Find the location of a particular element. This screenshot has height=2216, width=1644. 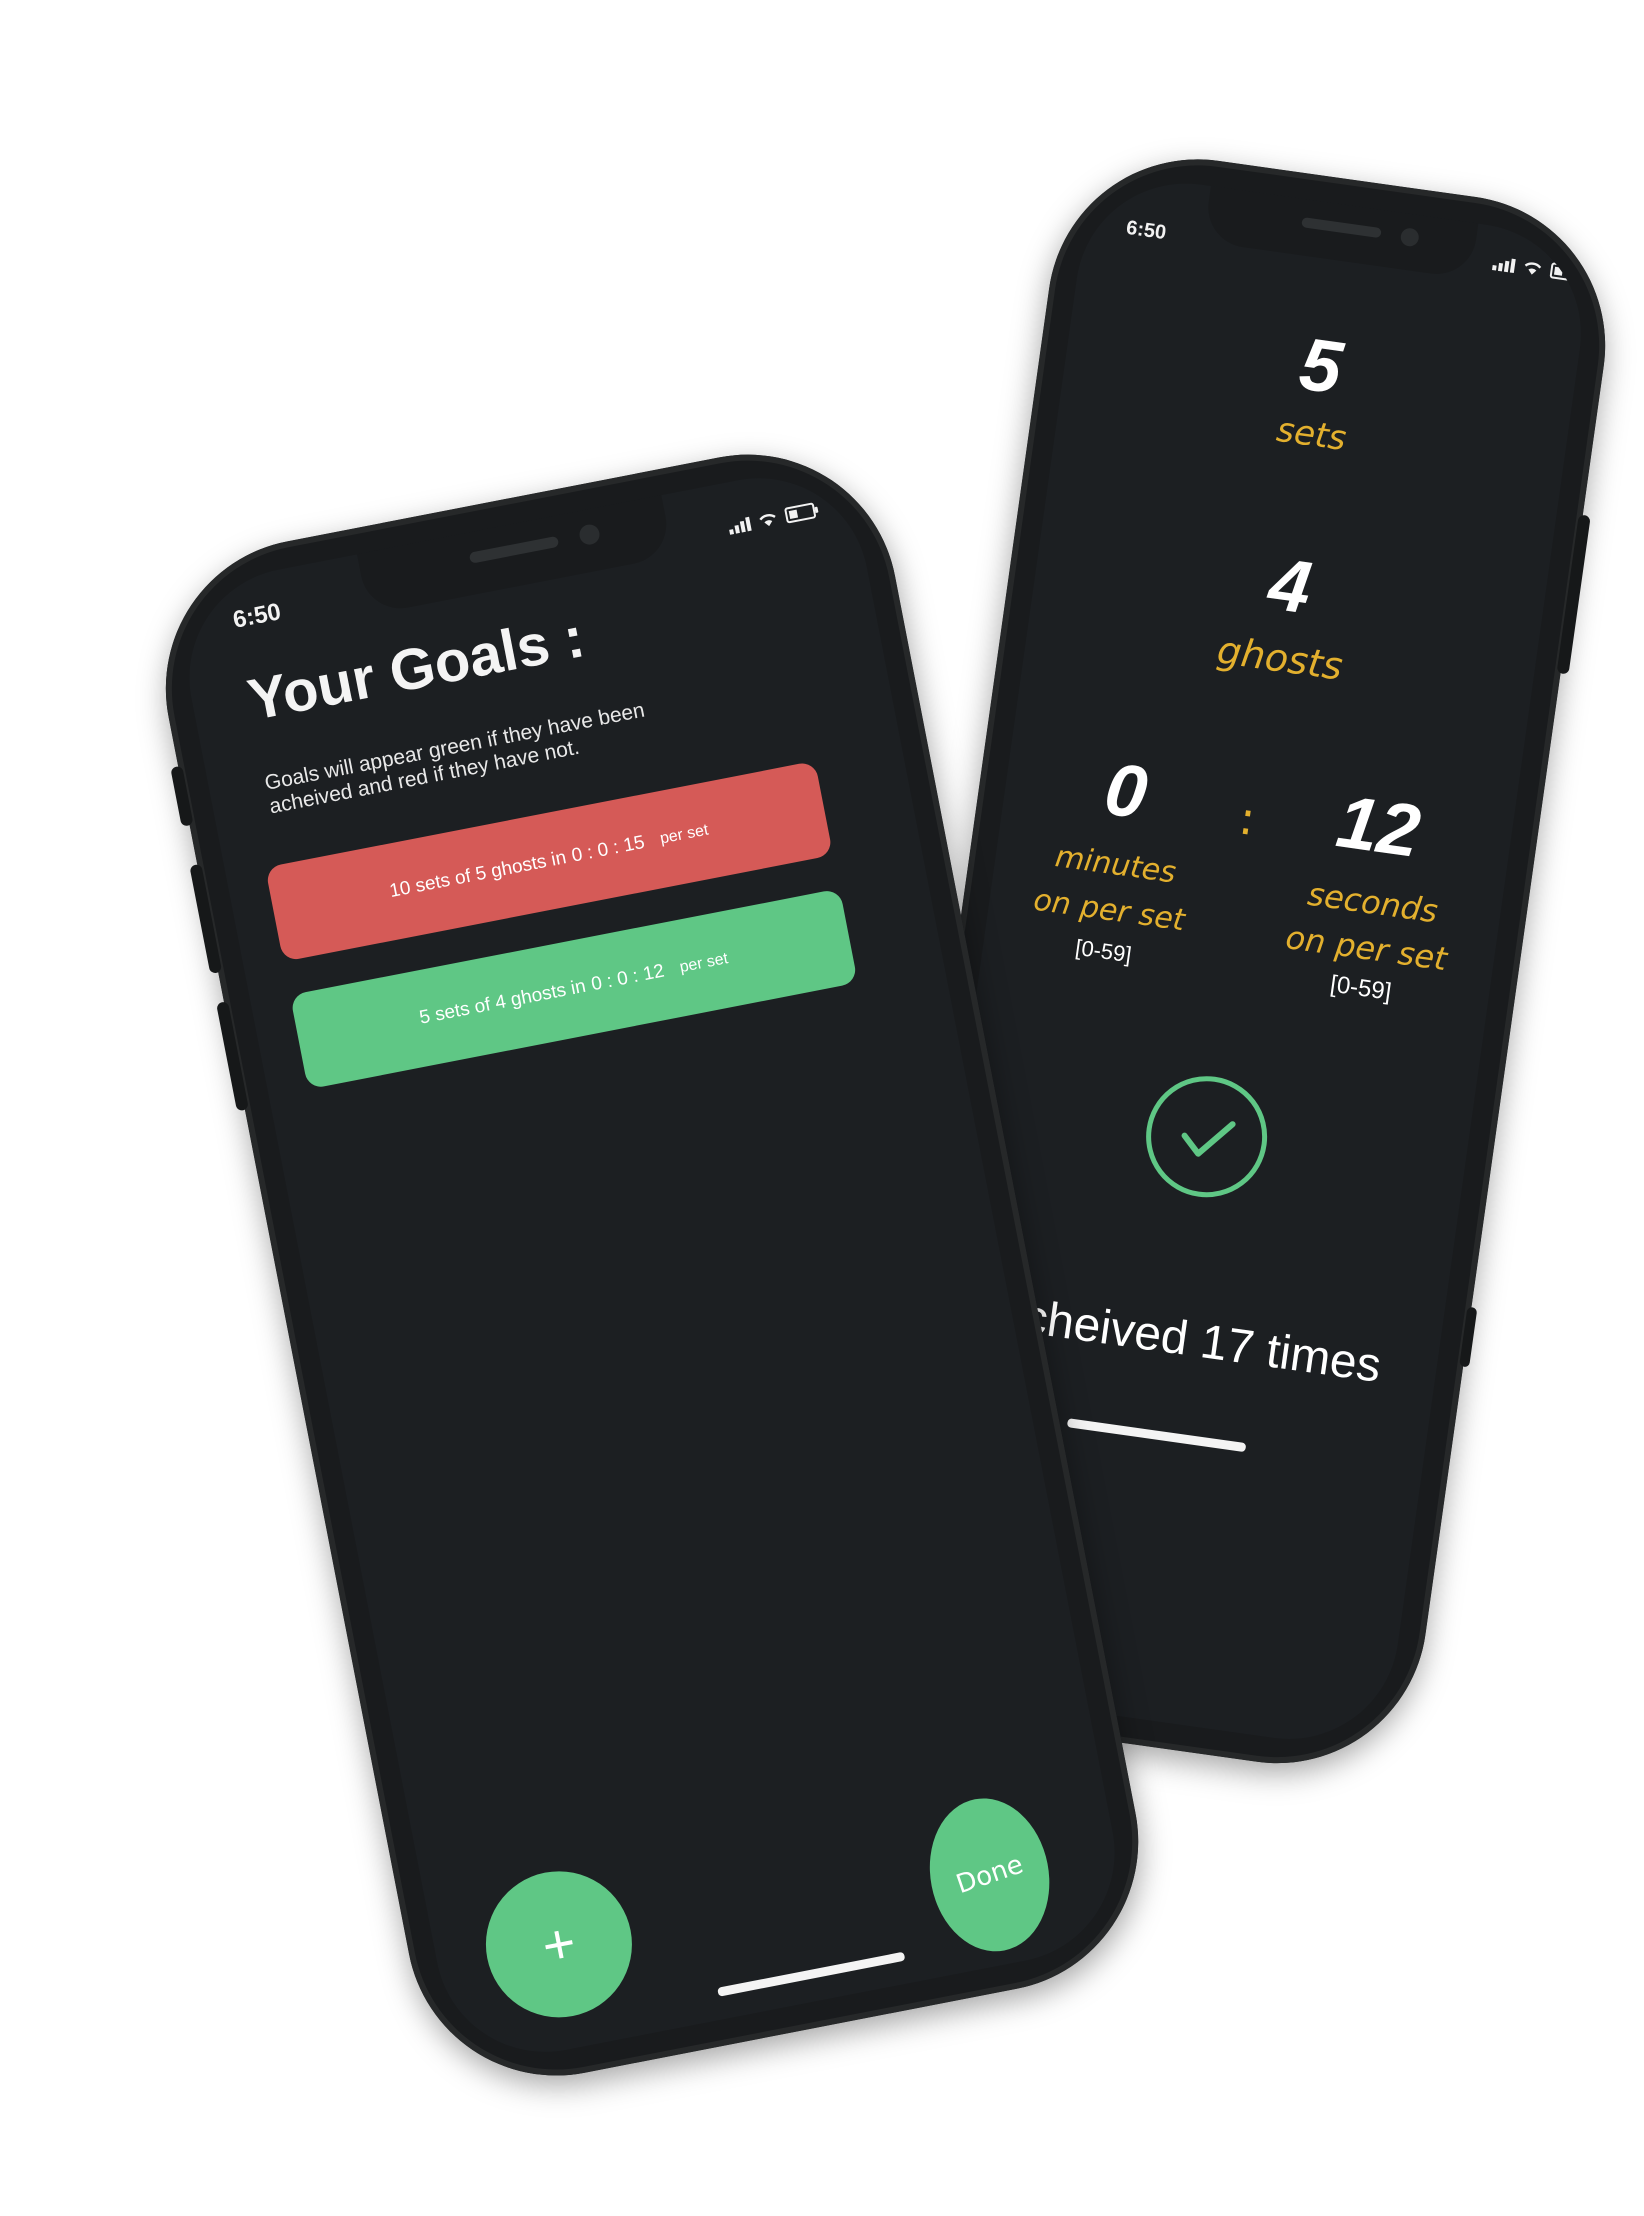

check-circle-icon is located at coordinates (1207, 1137).